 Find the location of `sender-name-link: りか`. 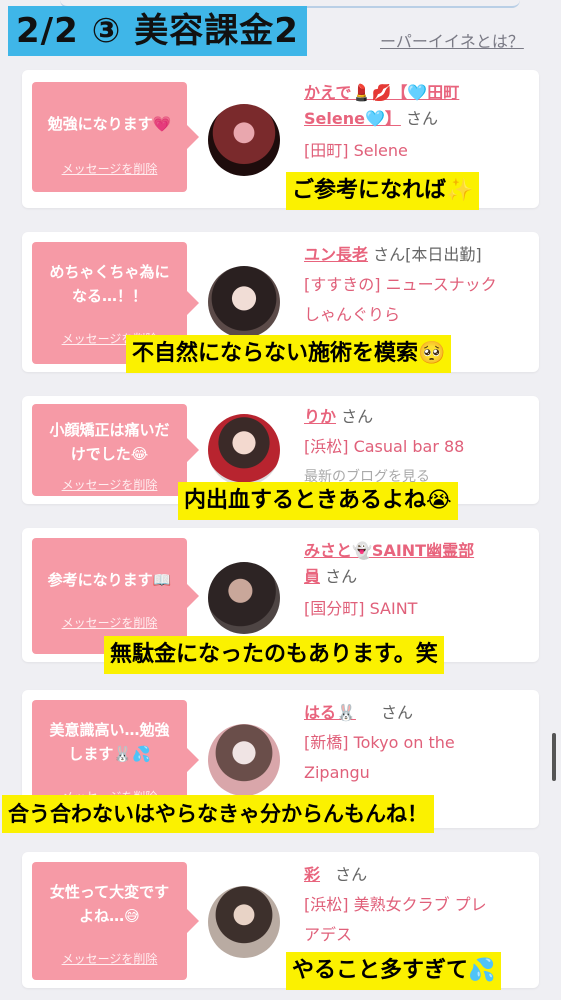

sender-name-link: りか is located at coordinates (320, 416).